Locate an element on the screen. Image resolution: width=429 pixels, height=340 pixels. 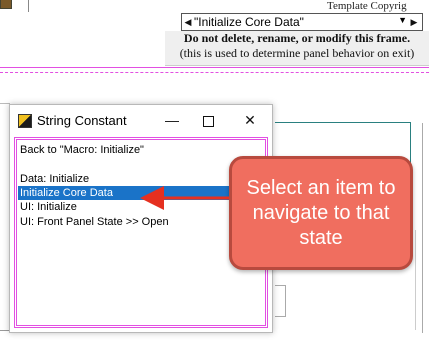
previous-case-icon: ◀ is located at coordinates (188, 22).